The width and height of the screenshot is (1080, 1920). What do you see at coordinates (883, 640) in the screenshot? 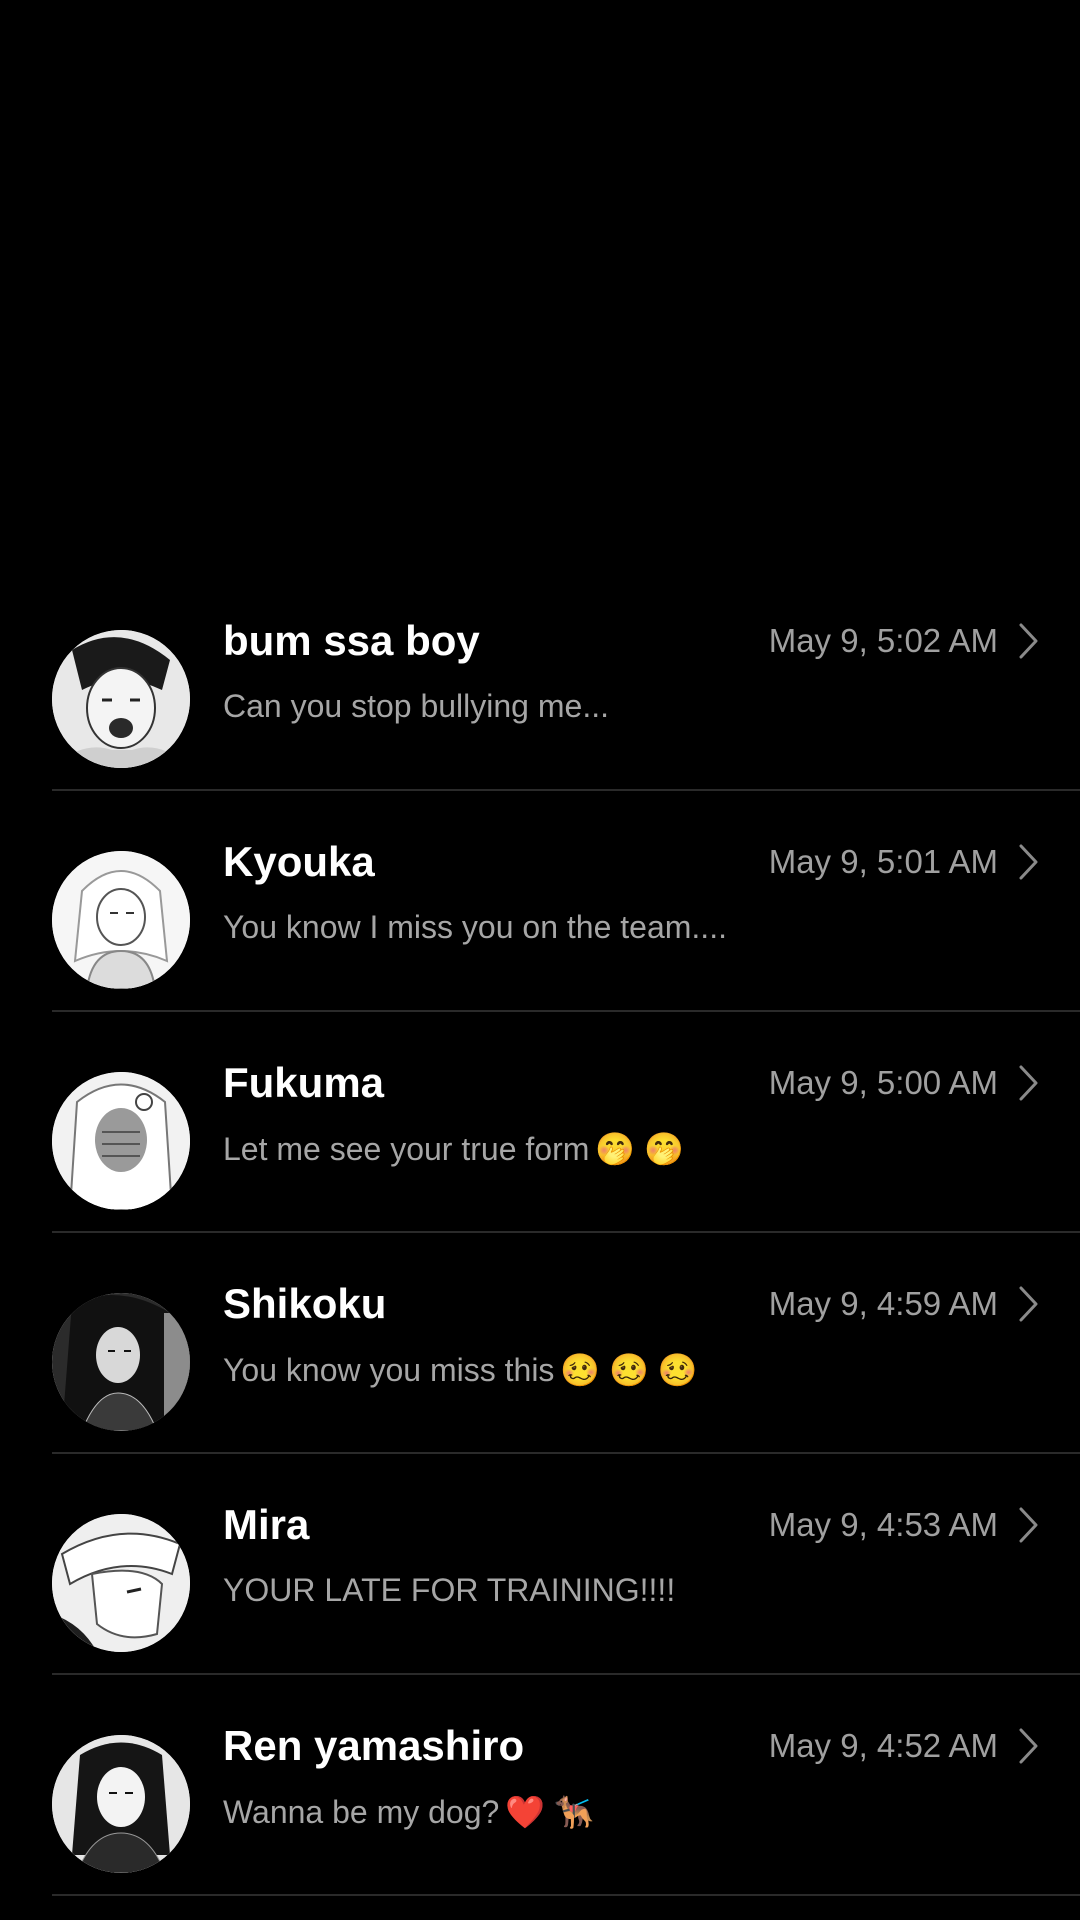
I see `message-timestamp: May 9, 5:02 AM` at bounding box center [883, 640].